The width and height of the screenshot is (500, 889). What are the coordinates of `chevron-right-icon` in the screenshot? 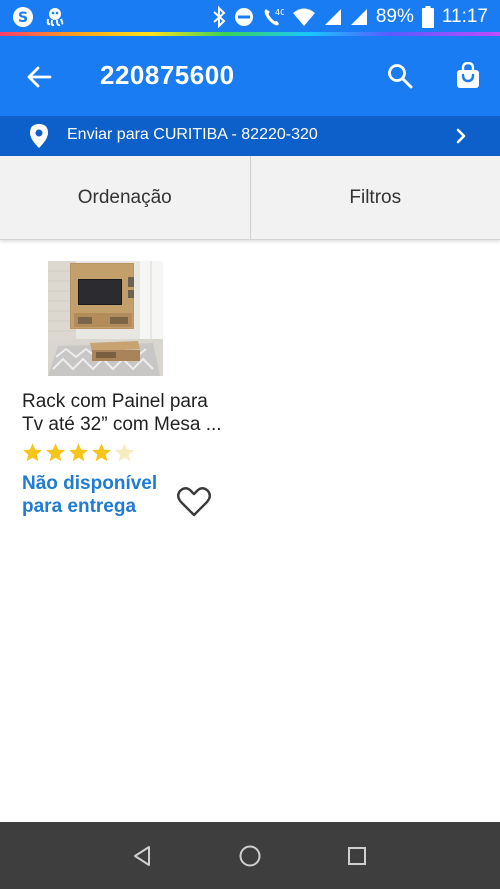 It's located at (461, 136).